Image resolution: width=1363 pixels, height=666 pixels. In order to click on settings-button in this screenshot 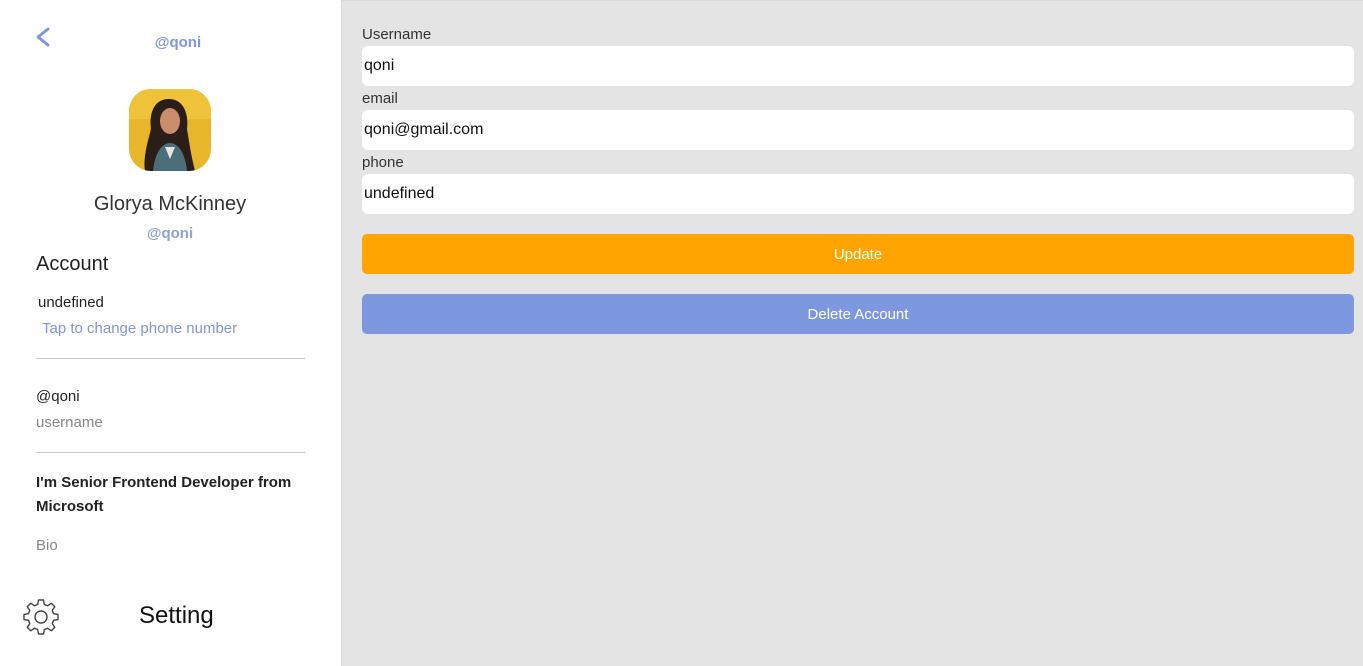, I will do `click(41, 617)`.